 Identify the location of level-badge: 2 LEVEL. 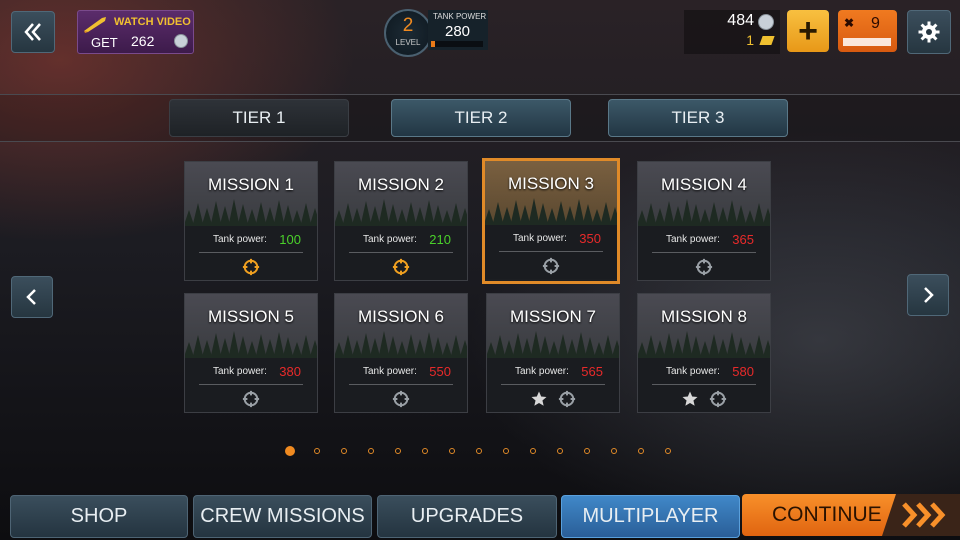
(408, 33).